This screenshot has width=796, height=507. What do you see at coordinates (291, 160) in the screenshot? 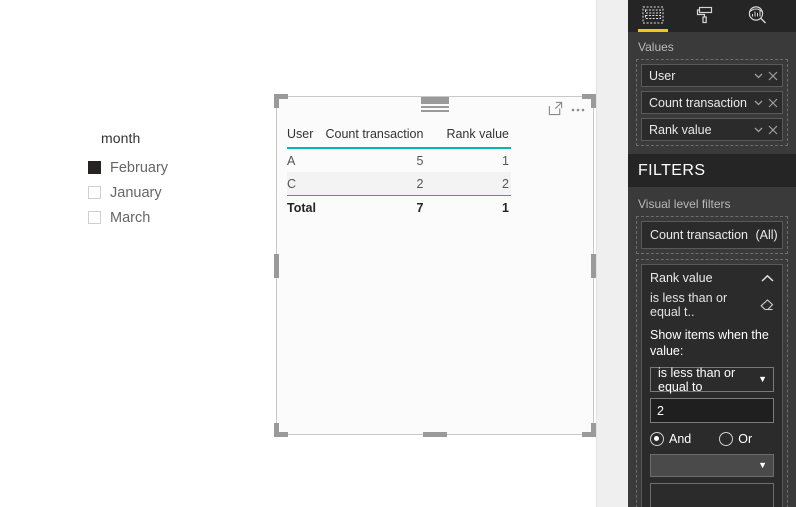
I see `cell-user: A` at bounding box center [291, 160].